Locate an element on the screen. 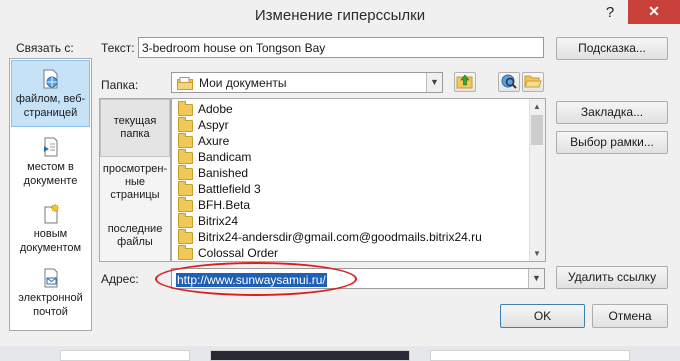 Image resolution: width=680 pixels, height=361 pixels. folder-select: Мои документы ▼ is located at coordinates (307, 82).